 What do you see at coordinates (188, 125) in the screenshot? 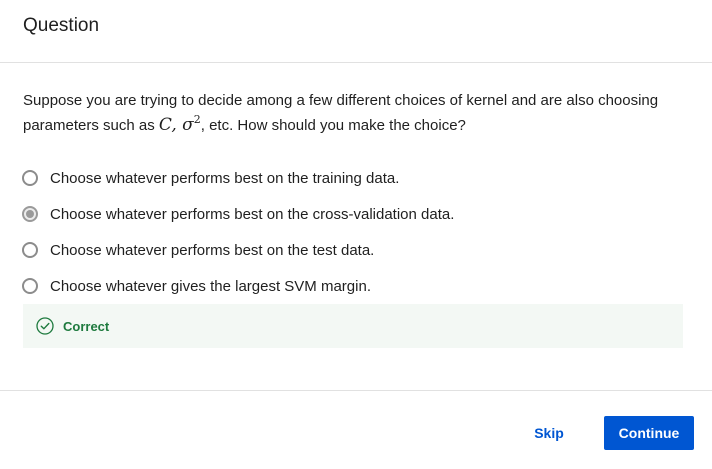
I see `math-sigma: σ` at bounding box center [188, 125].